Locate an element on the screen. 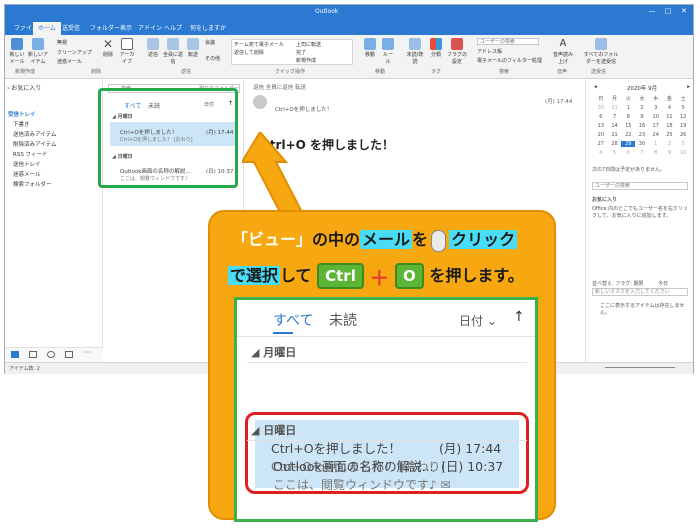 This screenshot has height=529, width=700. move-button: 移動 is located at coordinates (370, 48).